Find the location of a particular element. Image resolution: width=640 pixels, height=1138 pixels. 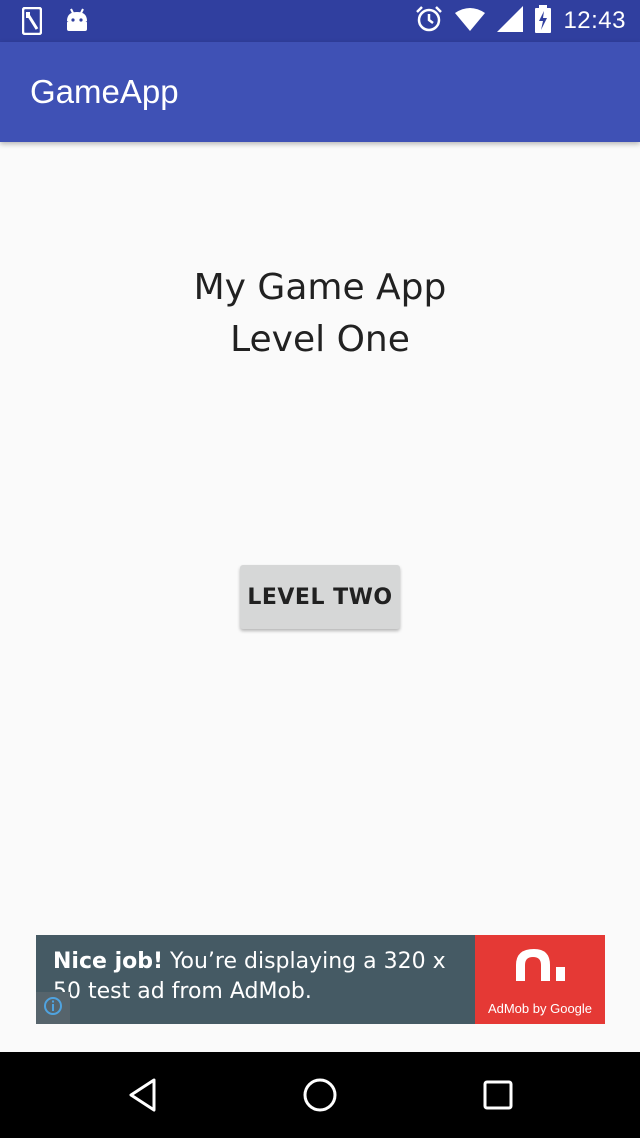

info-icon is located at coordinates (53, 1008).